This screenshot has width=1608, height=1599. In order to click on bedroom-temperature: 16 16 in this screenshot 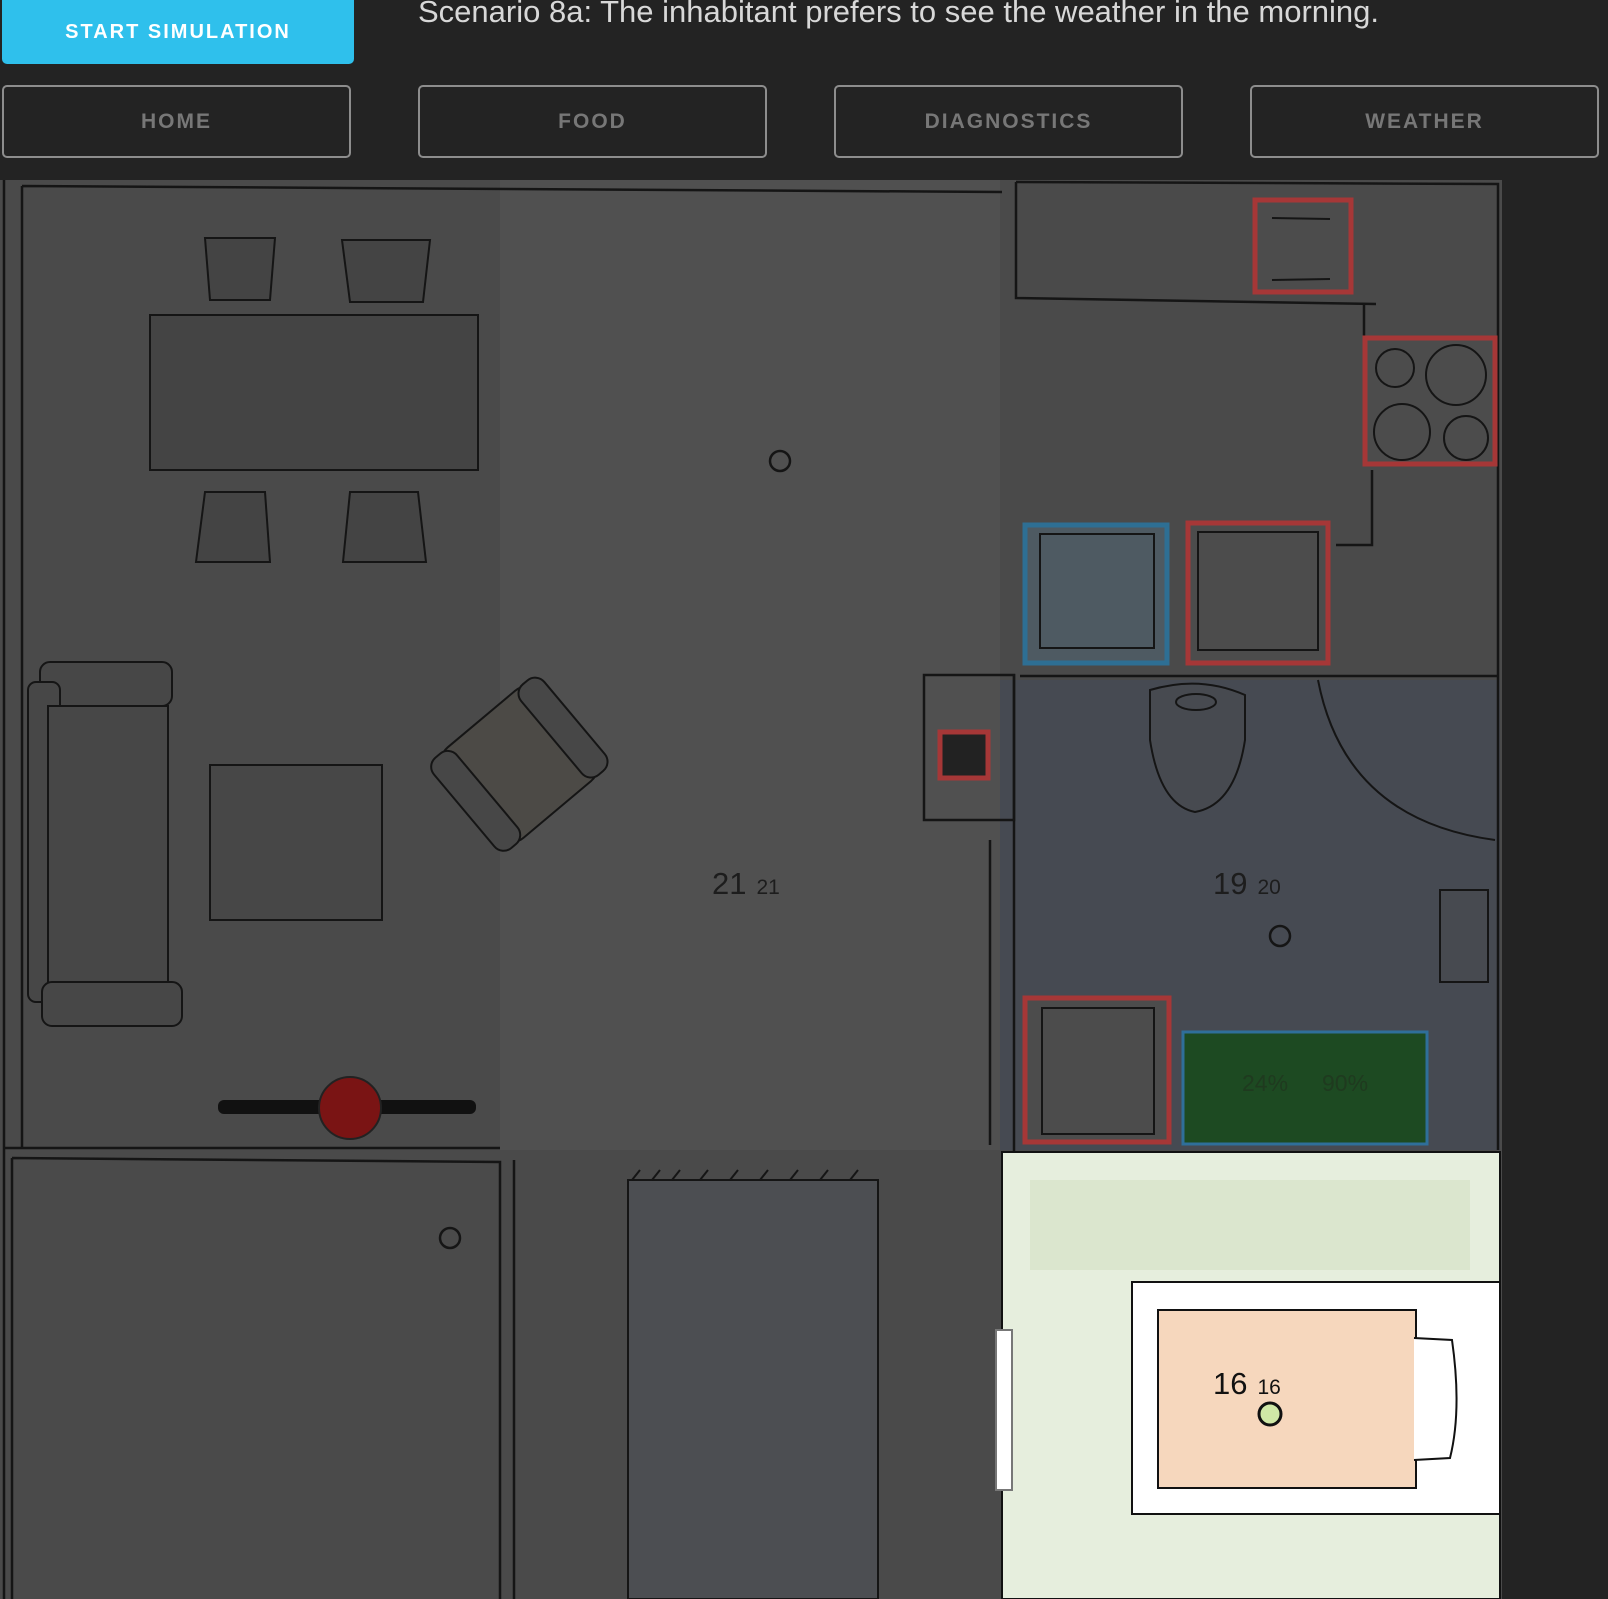, I will do `click(1247, 1384)`.